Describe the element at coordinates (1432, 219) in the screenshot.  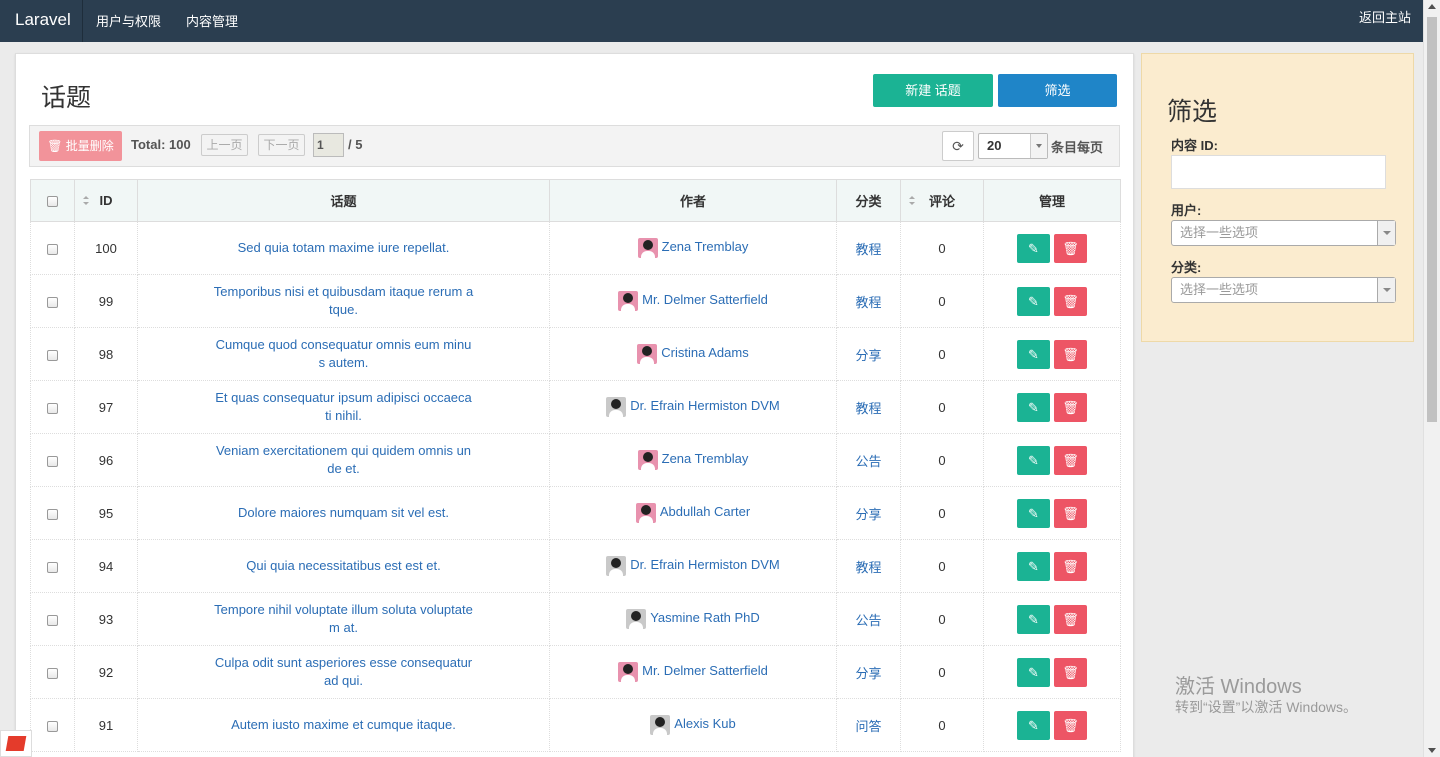
I see `scrollbar-thumb` at that location.